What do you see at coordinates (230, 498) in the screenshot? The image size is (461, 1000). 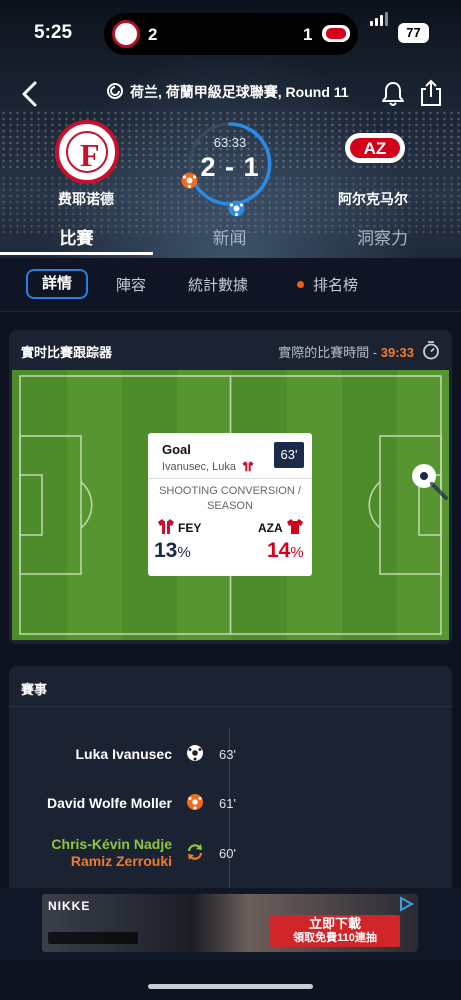 I see `popup-stat-label: SHOOTING CONVERSION / SEASON` at bounding box center [230, 498].